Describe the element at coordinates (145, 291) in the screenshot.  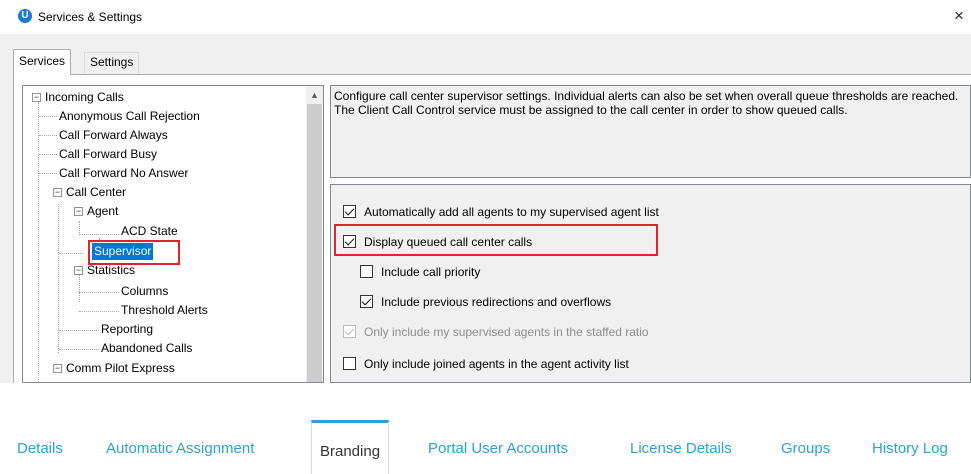
I see `tree-node-label: Columns` at that location.